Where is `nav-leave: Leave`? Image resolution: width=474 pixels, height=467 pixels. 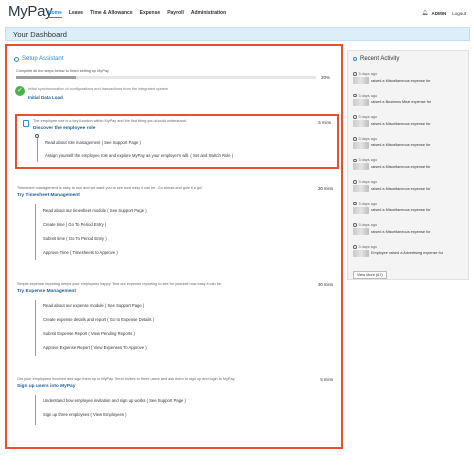
nav-leave: Leave is located at coordinates (76, 14).